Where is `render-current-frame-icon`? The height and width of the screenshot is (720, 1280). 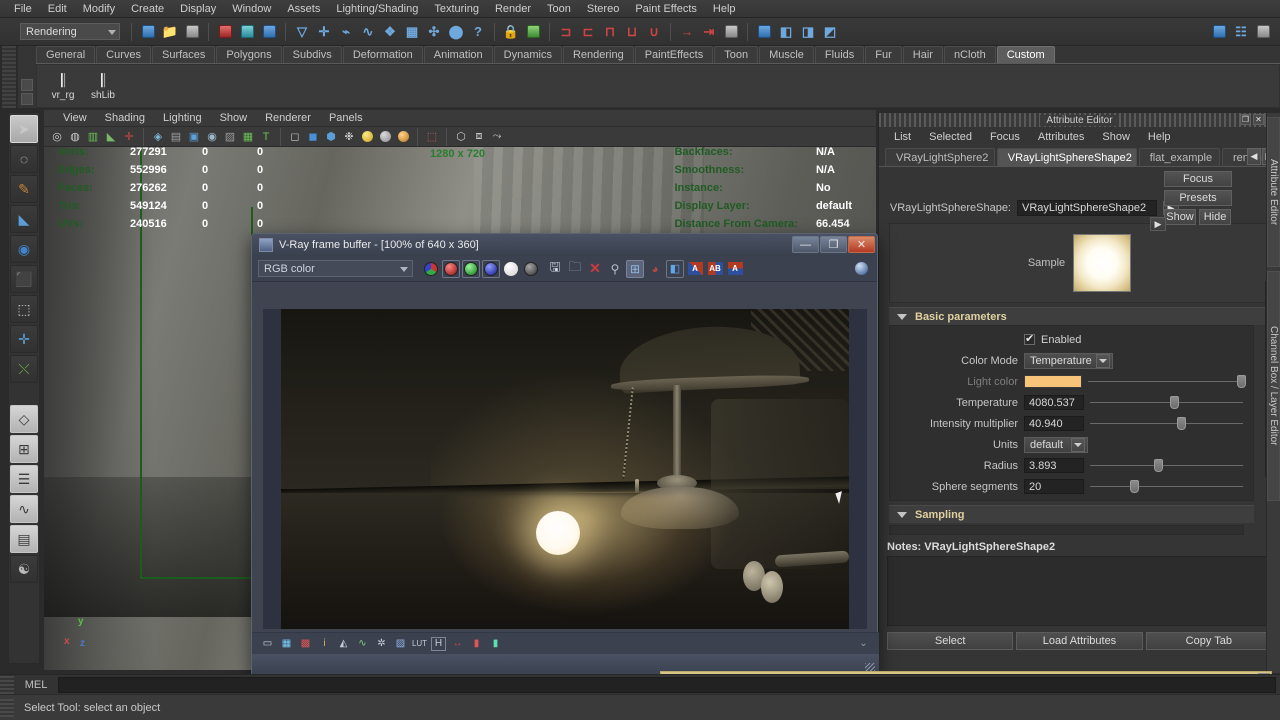 render-current-frame-icon is located at coordinates (764, 32).